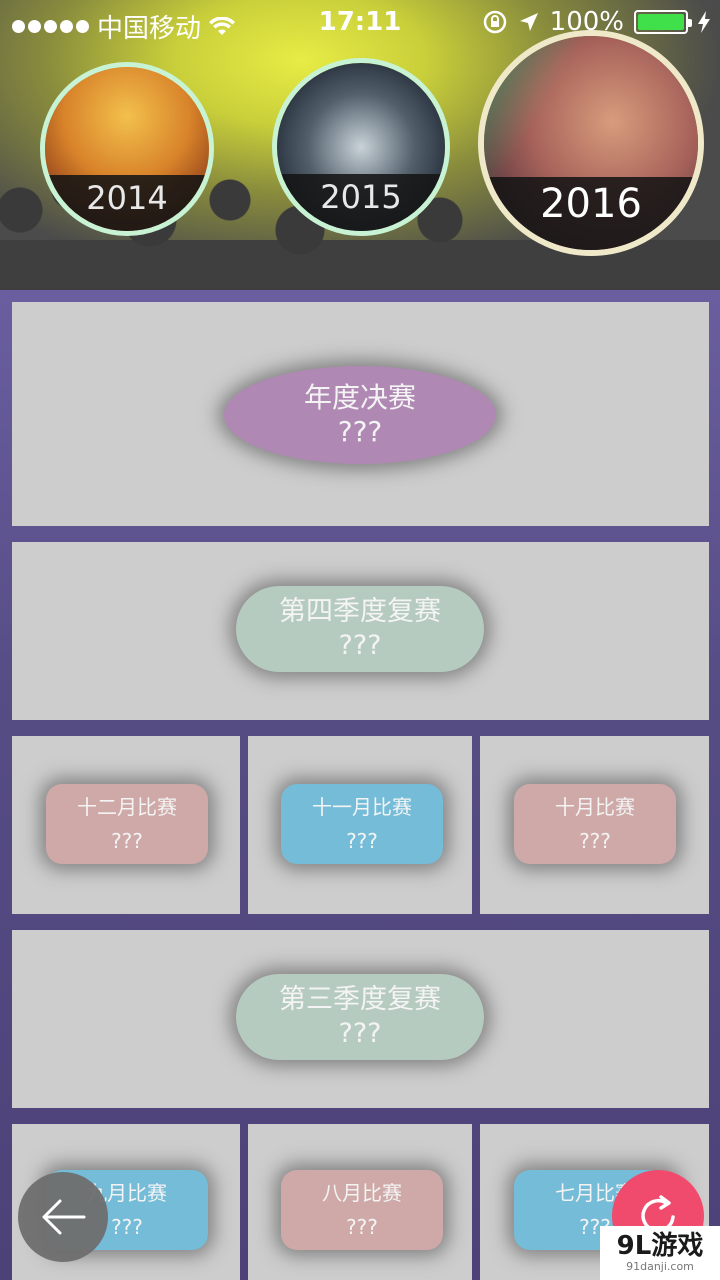 This screenshot has width=720, height=1280. I want to click on month-cell: 十一月比赛 ???, so click(360, 825).